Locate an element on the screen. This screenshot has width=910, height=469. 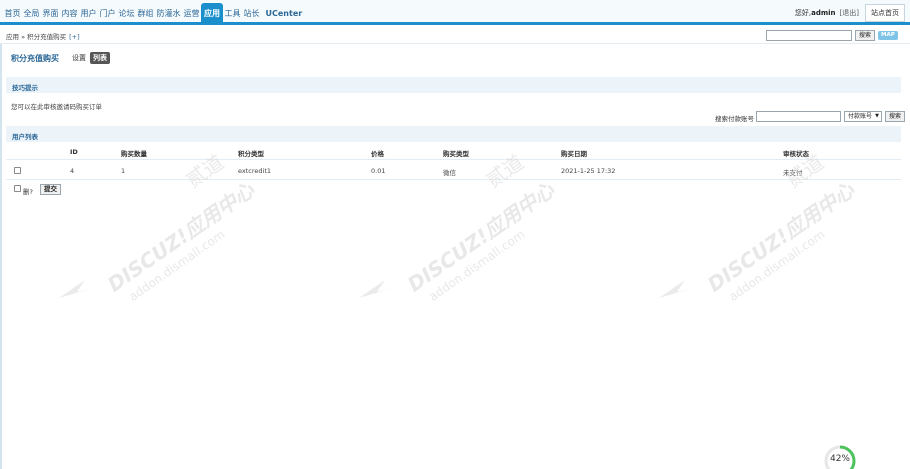
discuz-watermark-logo-3: DISCUZ!应用中心 addon.dismall.com is located at coordinates (759, 240).